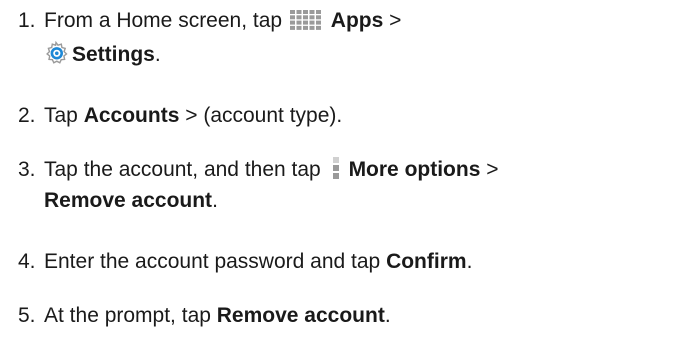 The image size is (695, 339). What do you see at coordinates (27, 115) in the screenshot?
I see `step-number: 2.` at bounding box center [27, 115].